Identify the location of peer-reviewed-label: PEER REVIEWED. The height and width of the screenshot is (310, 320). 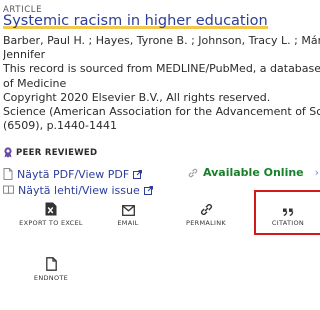
(57, 152).